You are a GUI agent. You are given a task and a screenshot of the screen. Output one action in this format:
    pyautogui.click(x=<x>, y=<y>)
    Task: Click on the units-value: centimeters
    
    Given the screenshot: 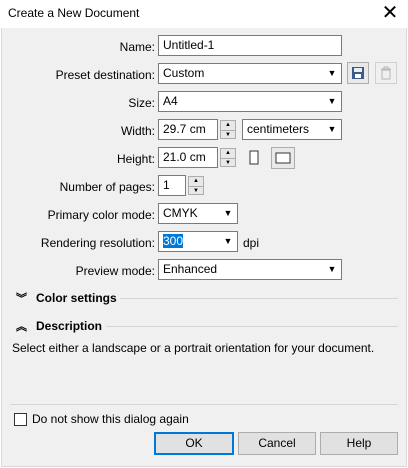 What is the action you would take?
    pyautogui.click(x=278, y=129)
    